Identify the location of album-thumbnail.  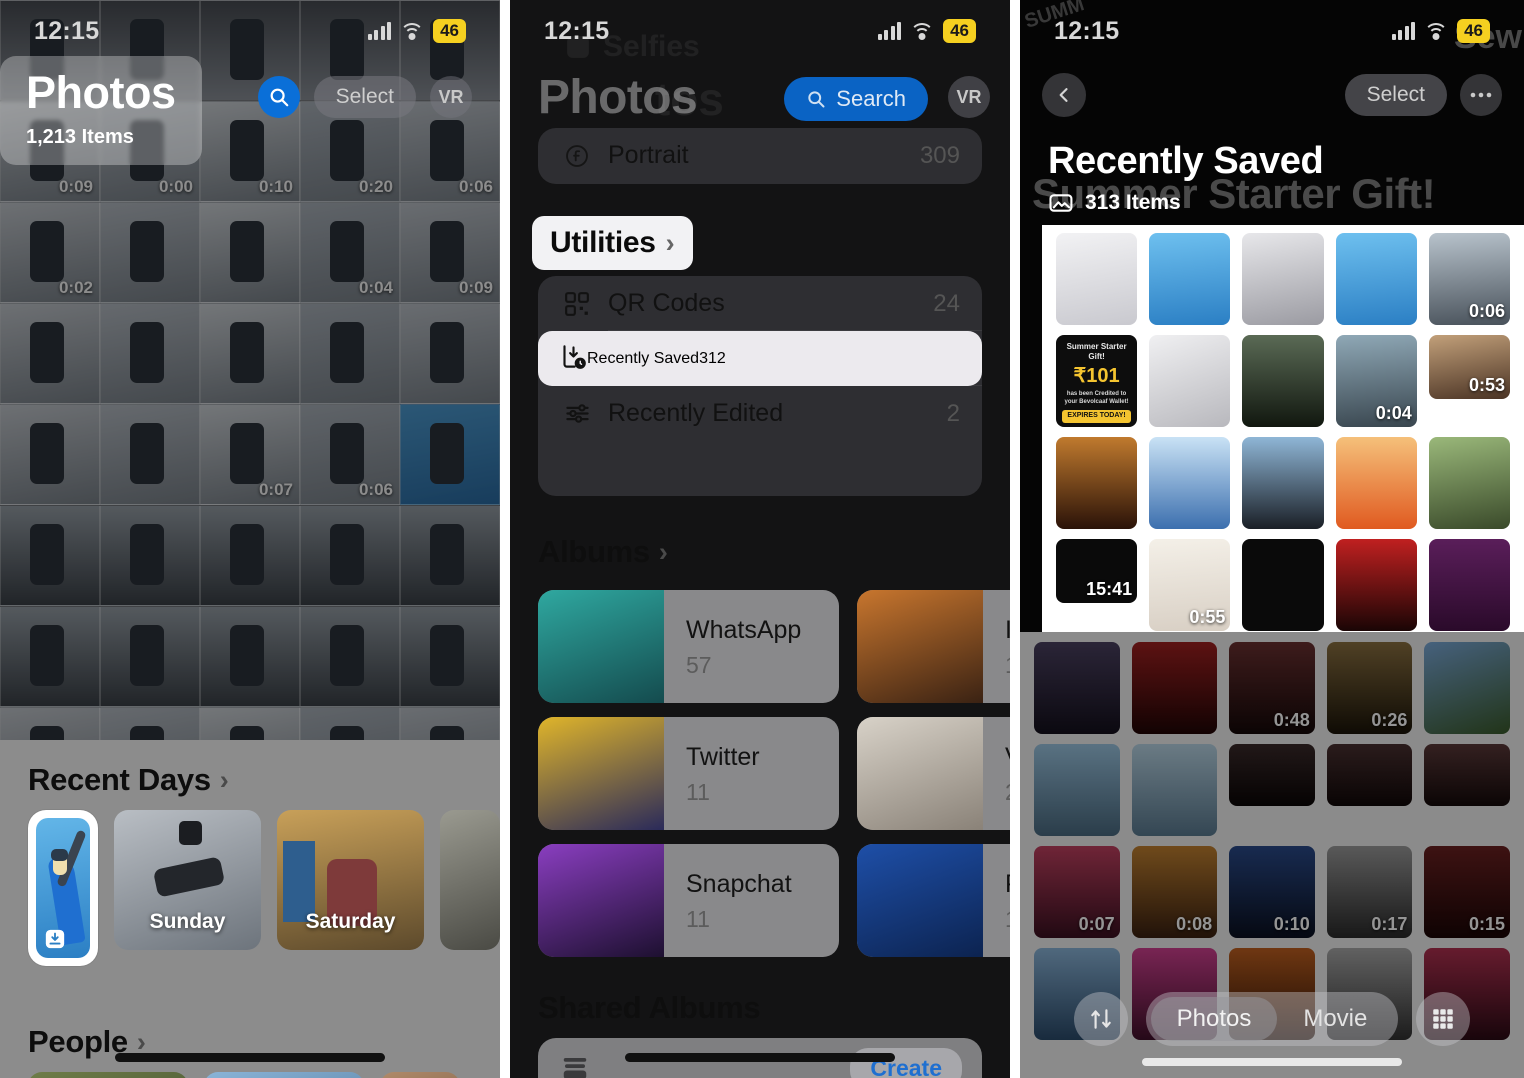
(601, 646).